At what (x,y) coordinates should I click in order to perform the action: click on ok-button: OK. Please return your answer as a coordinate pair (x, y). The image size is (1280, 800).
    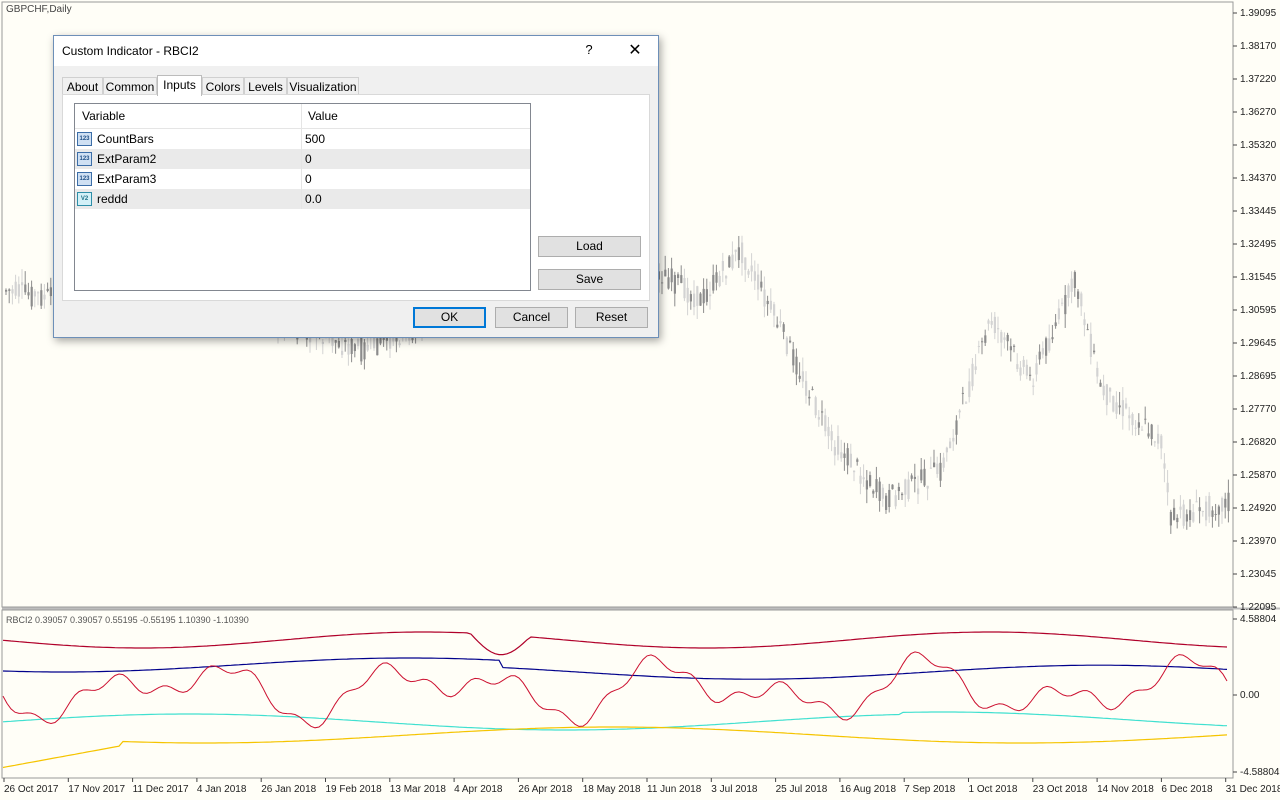
    Looking at the image, I should click on (449, 317).